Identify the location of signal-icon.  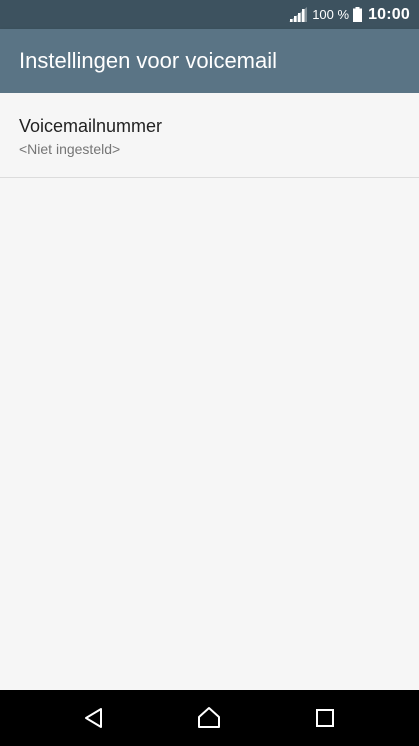
(298, 14).